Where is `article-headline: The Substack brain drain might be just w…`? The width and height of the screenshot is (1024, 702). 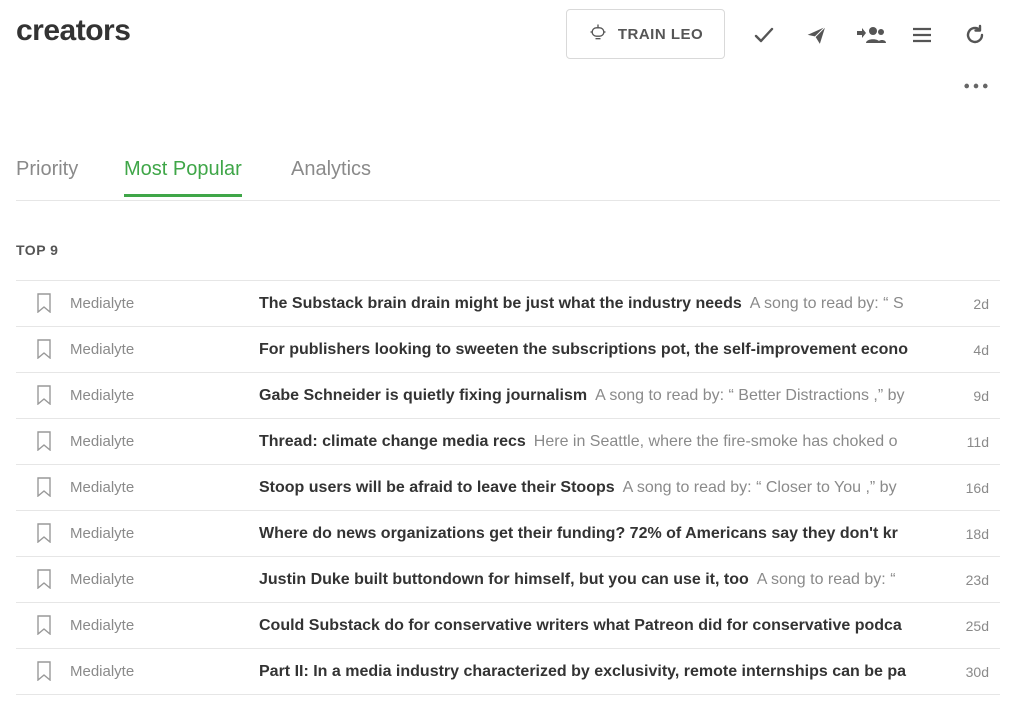
article-headline: The Substack brain drain might be just w… is located at coordinates (500, 303).